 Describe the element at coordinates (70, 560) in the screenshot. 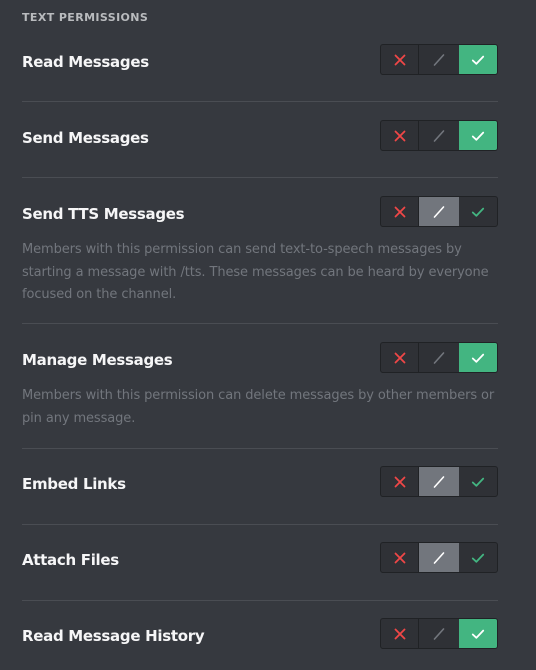

I see `permission-name: Attach Files` at that location.